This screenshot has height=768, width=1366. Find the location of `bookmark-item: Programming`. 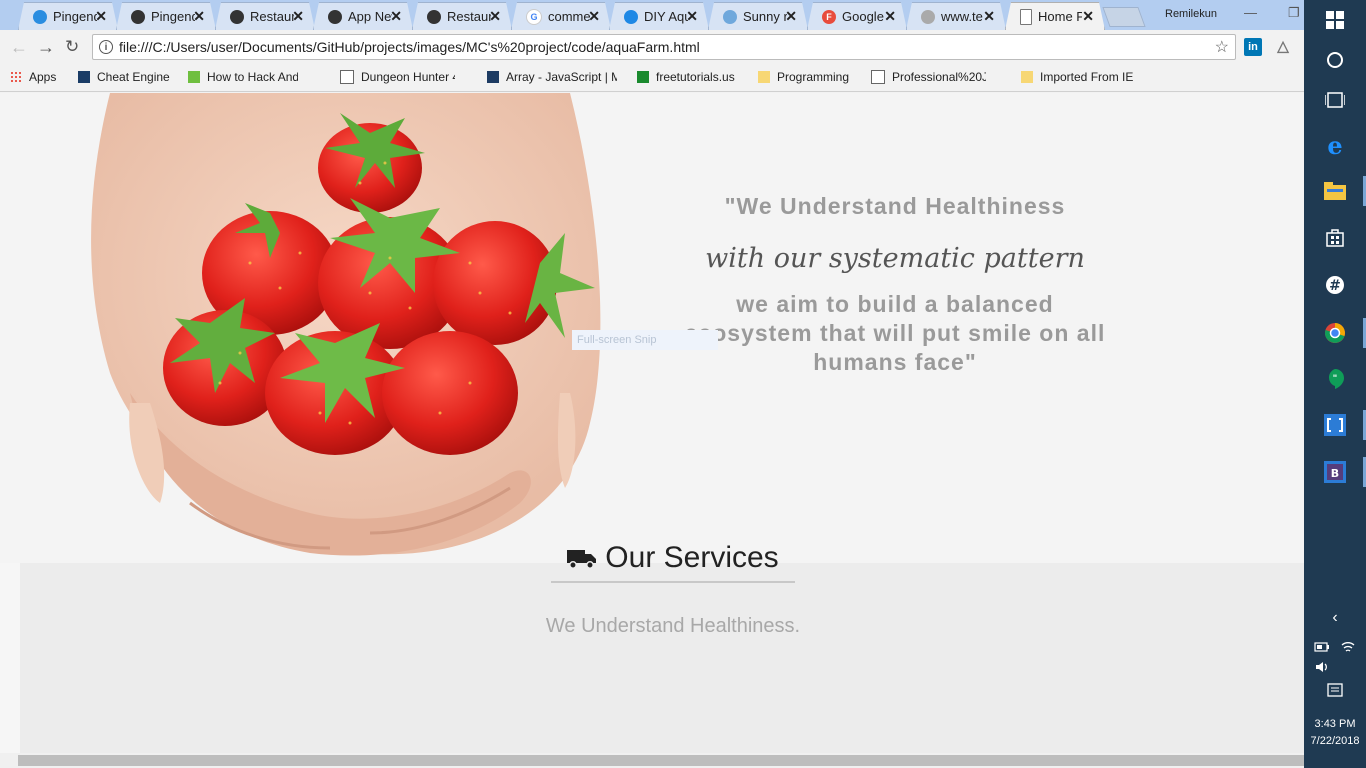

bookmark-item: Programming is located at coordinates (803, 77).